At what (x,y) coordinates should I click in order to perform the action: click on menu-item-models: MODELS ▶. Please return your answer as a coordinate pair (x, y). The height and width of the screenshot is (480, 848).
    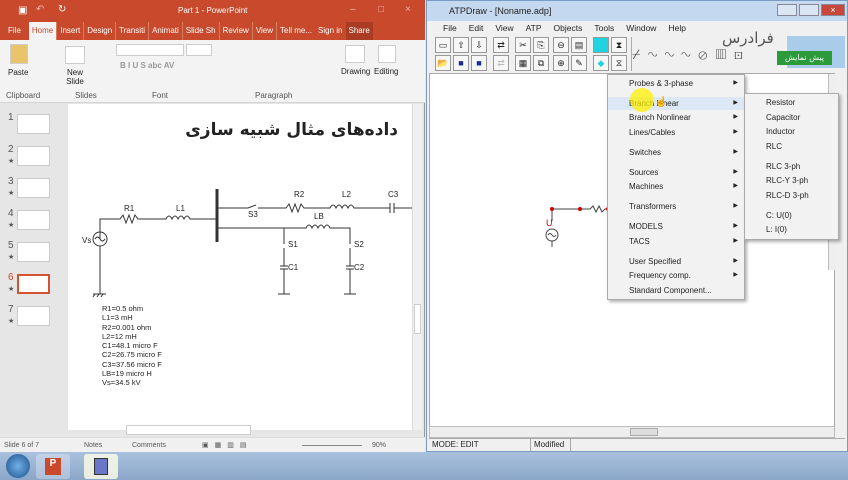
    Looking at the image, I should click on (676, 226).